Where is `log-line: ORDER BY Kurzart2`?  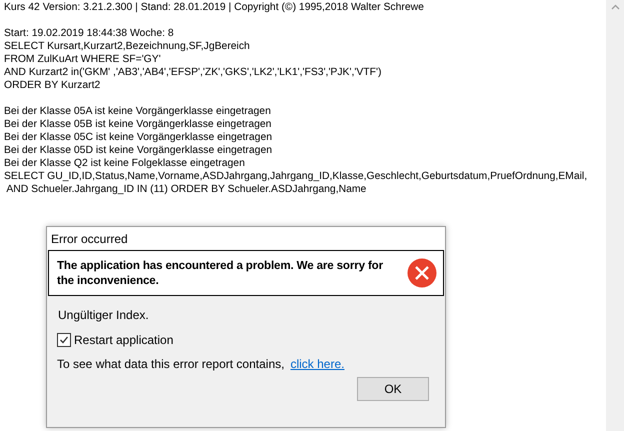 log-line: ORDER BY Kurzart2 is located at coordinates (53, 85).